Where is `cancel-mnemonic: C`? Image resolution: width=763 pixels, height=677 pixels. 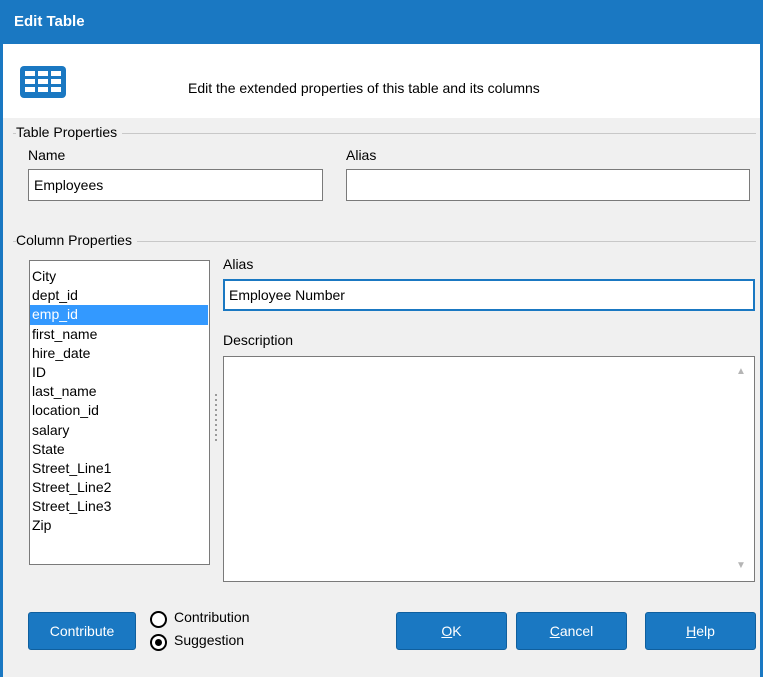
cancel-mnemonic: C is located at coordinates (554, 631).